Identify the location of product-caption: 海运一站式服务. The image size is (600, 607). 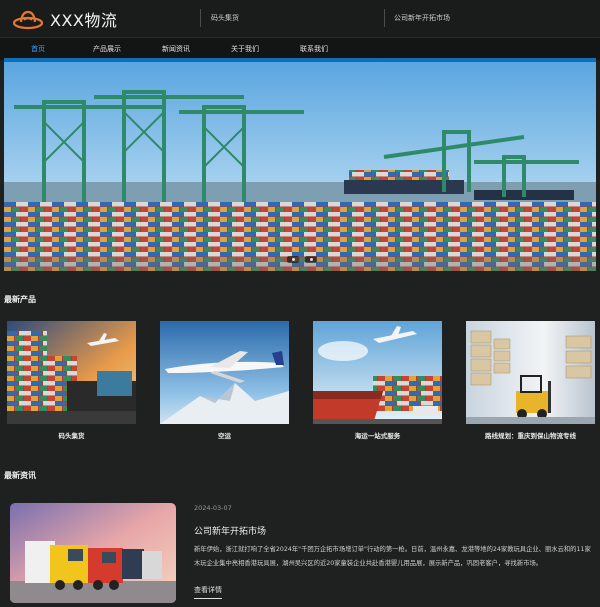
(377, 436).